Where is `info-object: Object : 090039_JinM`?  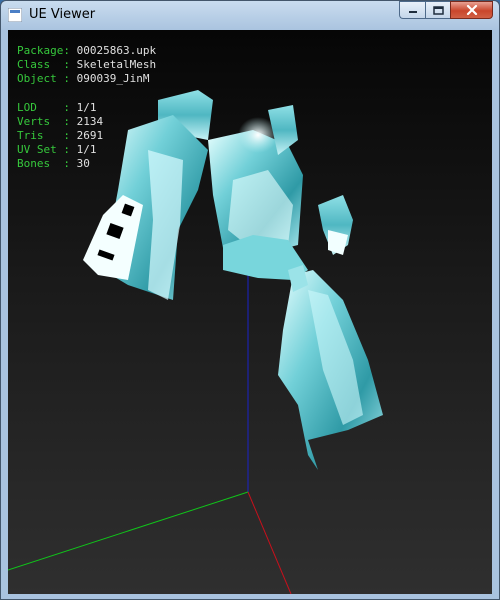 info-object: Object : 090039_JinM is located at coordinates (86, 79).